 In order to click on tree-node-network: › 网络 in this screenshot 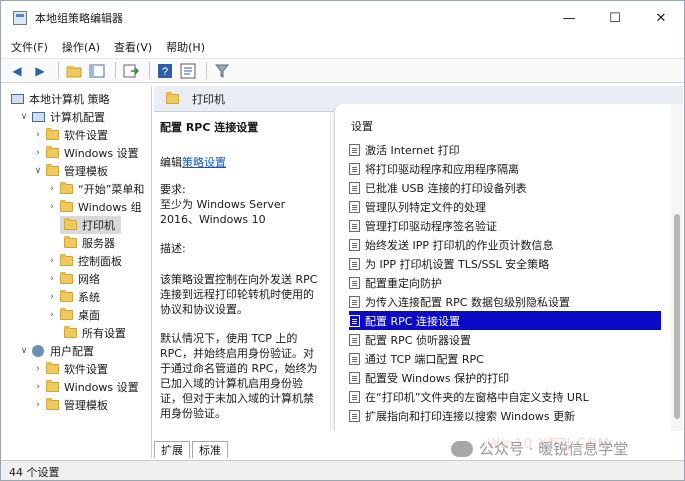, I will do `click(73, 279)`.